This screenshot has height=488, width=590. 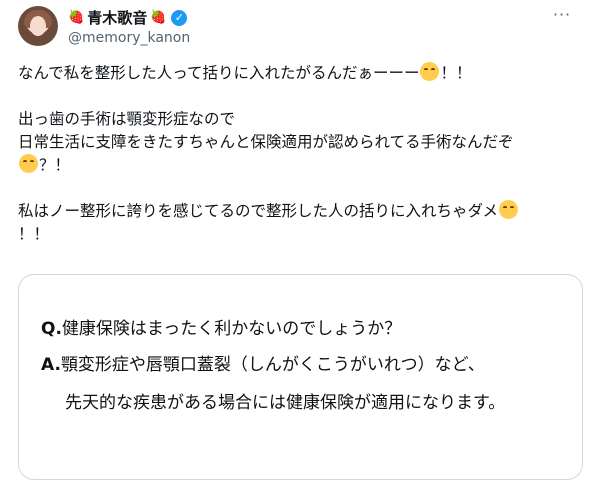 I want to click on tweet-line: ！！, so click(x=34, y=234).